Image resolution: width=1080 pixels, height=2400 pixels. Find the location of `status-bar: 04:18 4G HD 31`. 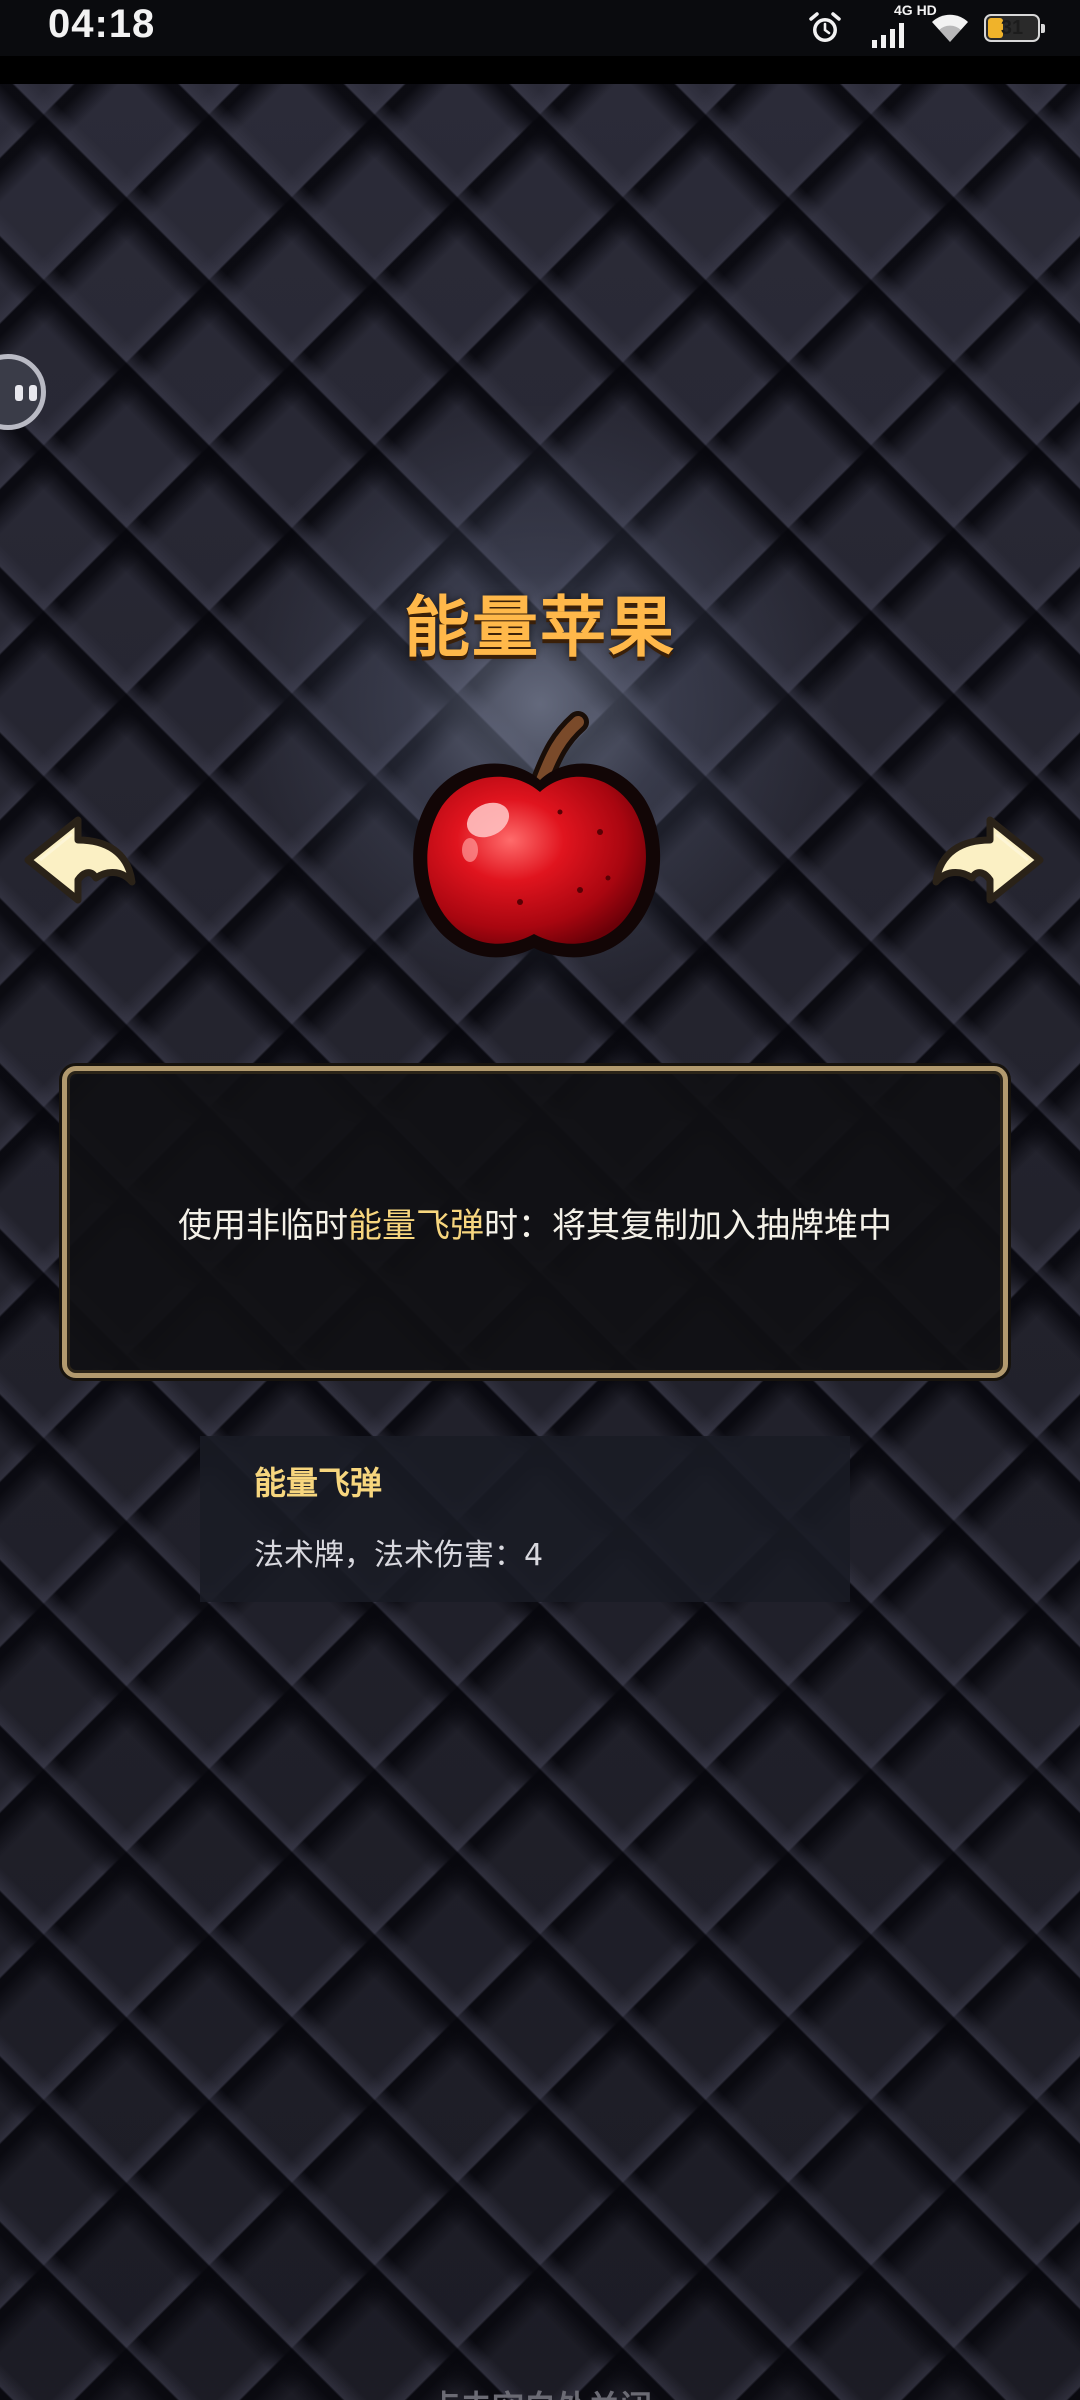

status-bar: 04:18 4G HD 31 is located at coordinates (540, 28).